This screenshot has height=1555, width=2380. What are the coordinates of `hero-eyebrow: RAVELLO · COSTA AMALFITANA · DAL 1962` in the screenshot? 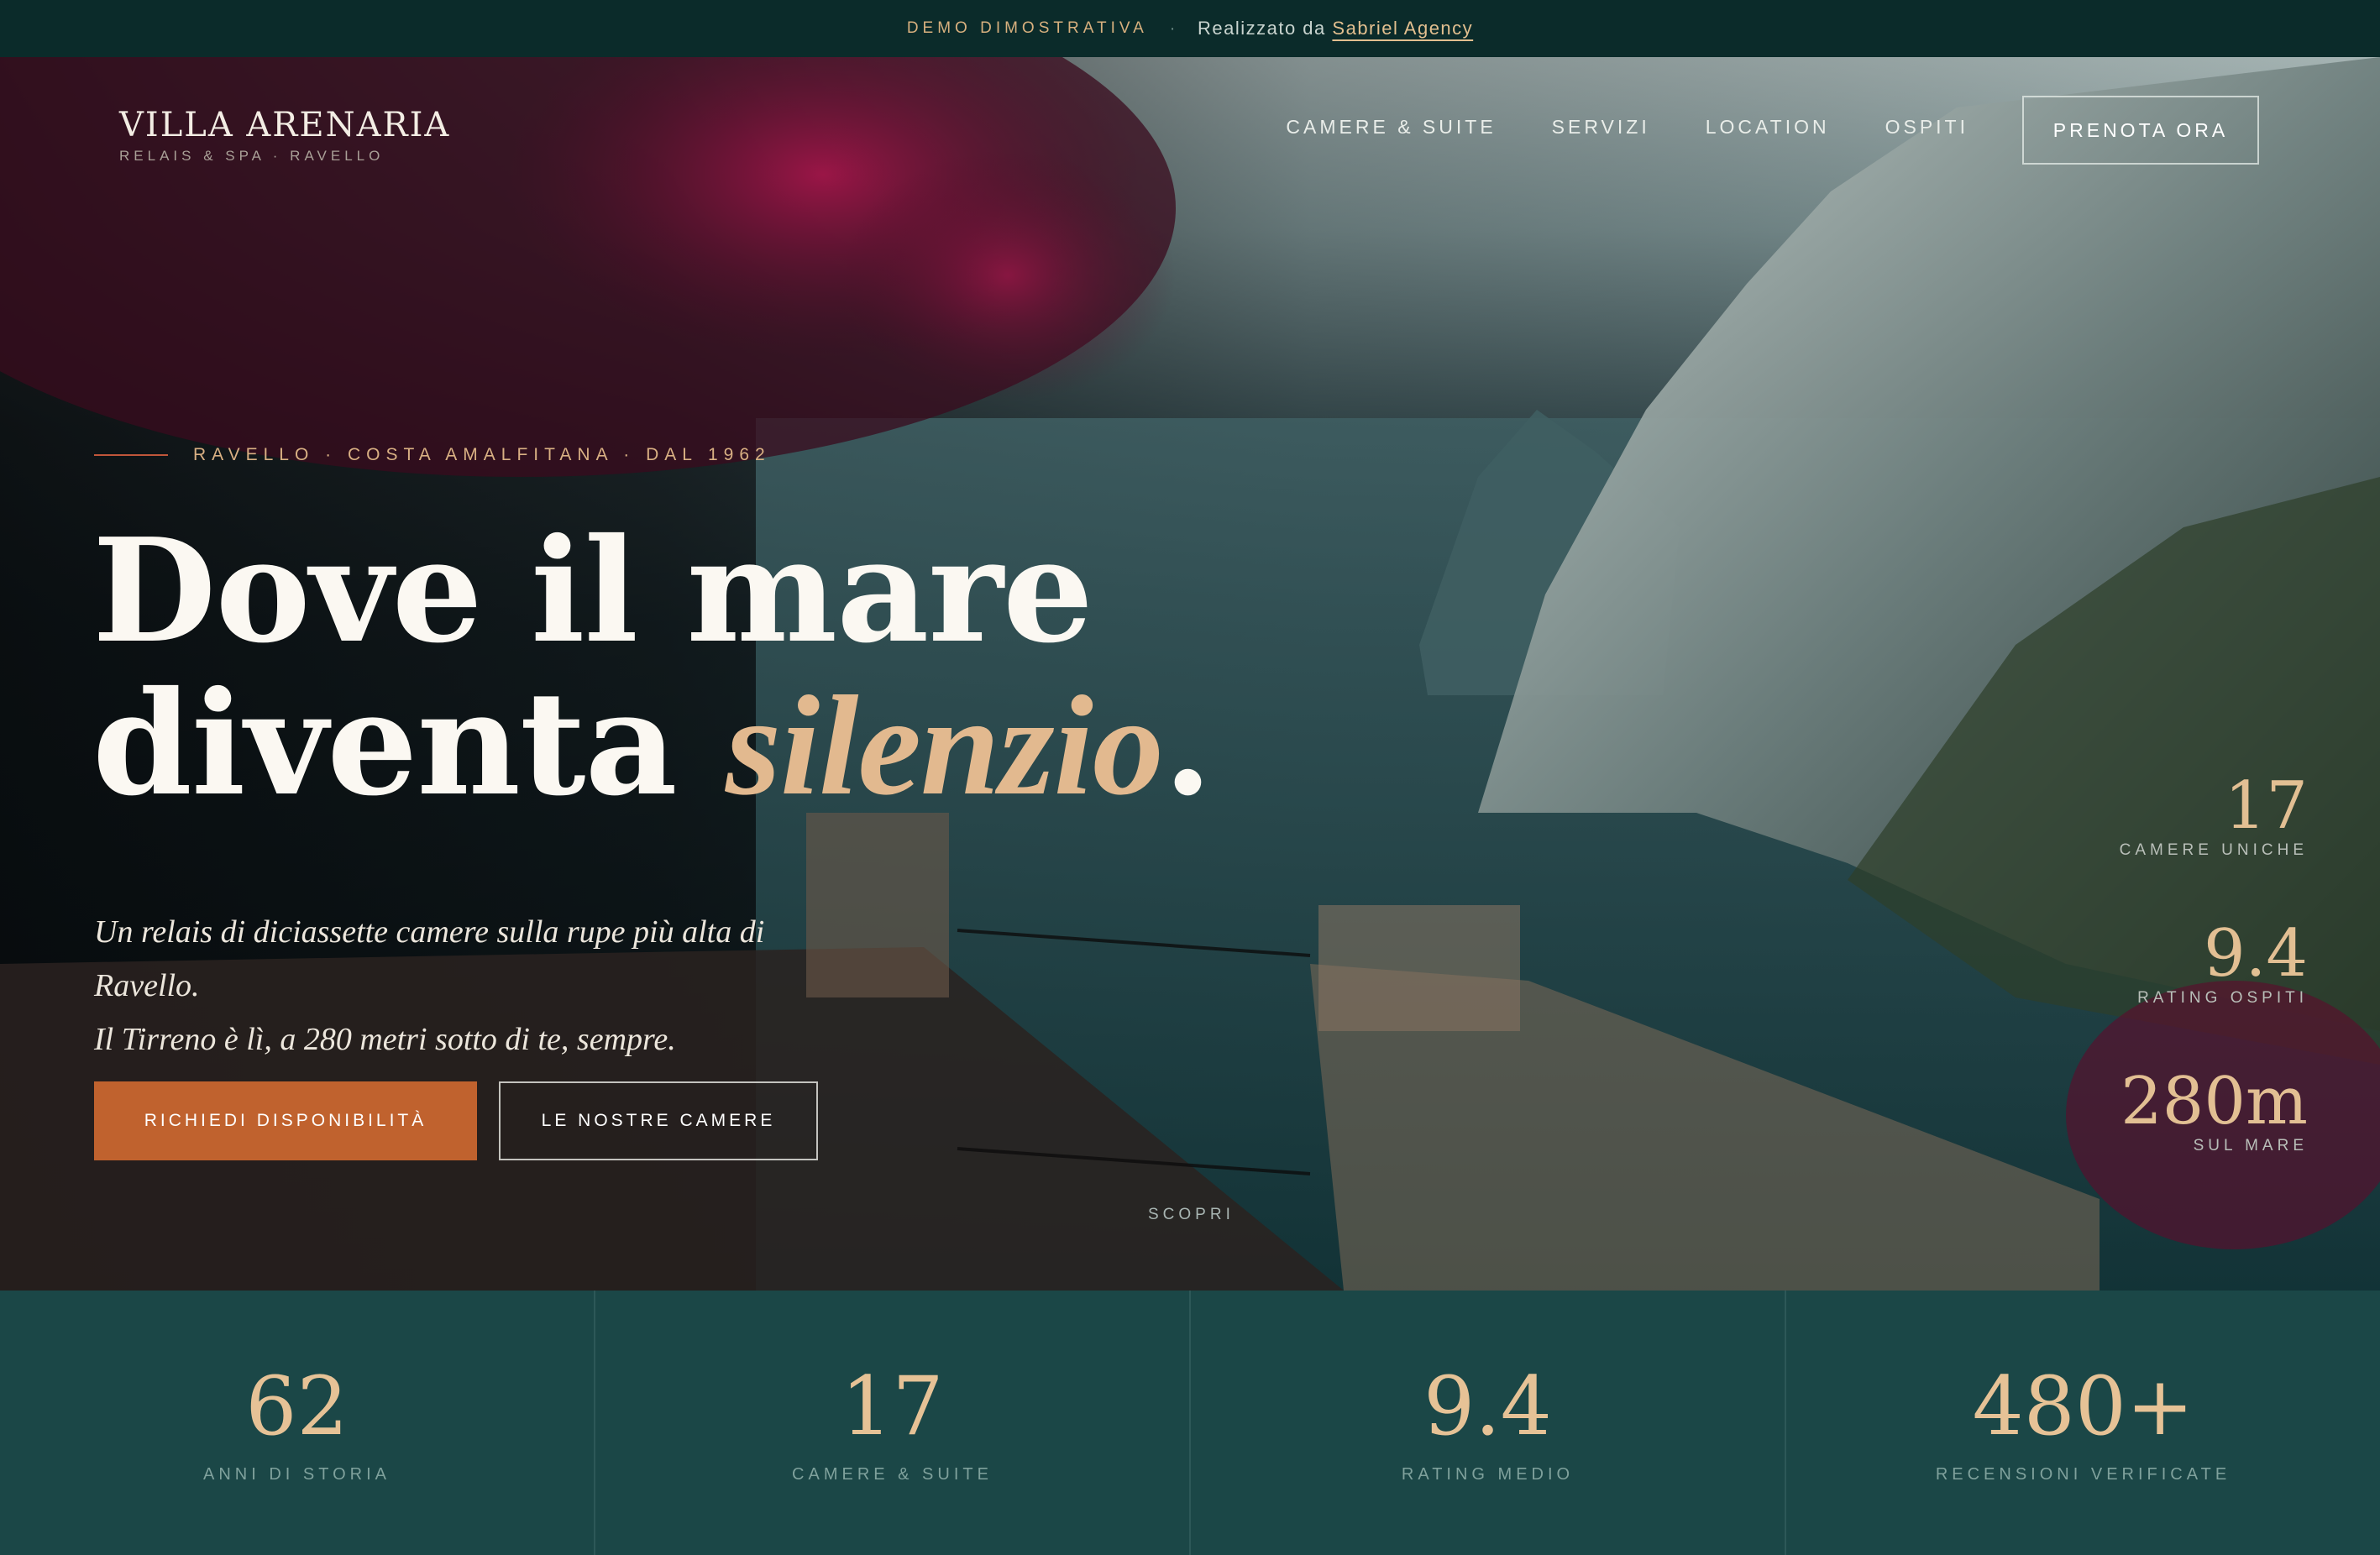 It's located at (432, 455).